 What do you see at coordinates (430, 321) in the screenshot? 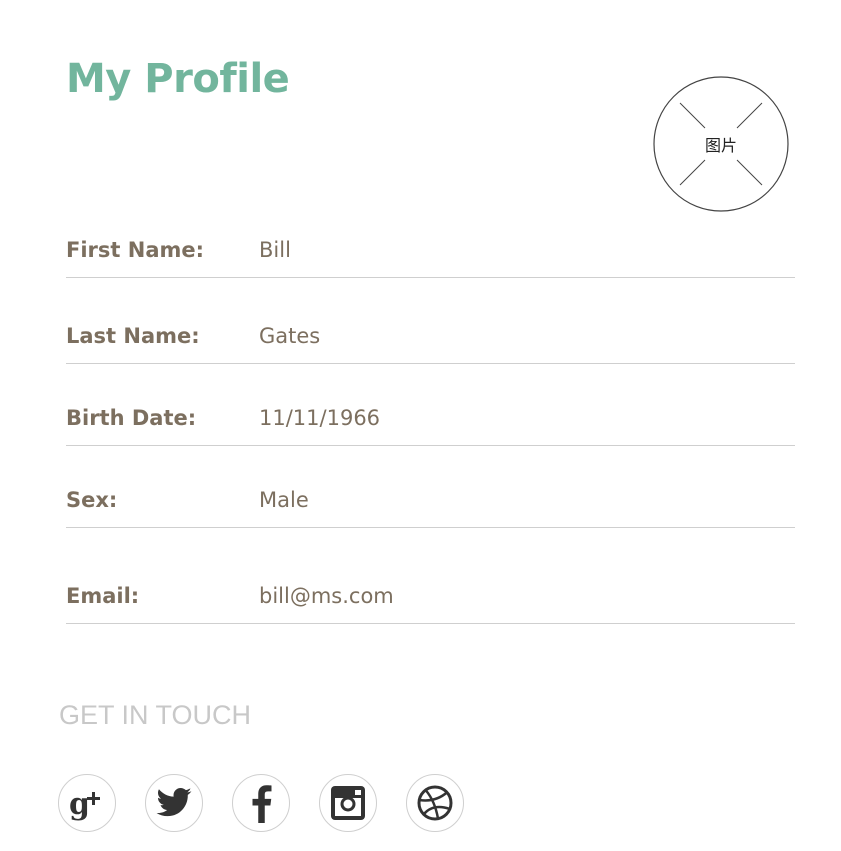
I see `profile-row-last-name: Last Name: Gates` at bounding box center [430, 321].